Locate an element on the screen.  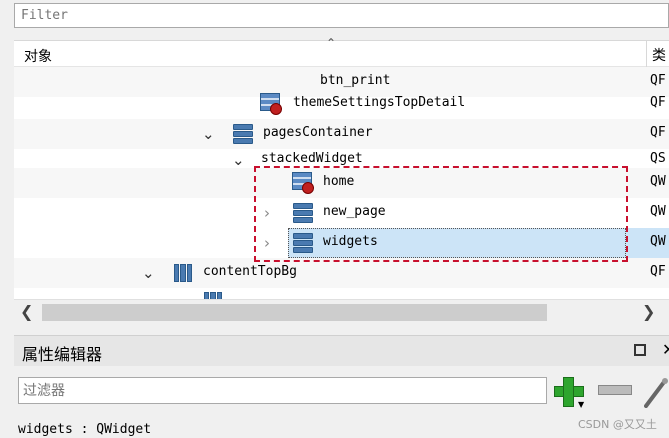
property-editor-title: 属性编辑器 is located at coordinates (62, 354).